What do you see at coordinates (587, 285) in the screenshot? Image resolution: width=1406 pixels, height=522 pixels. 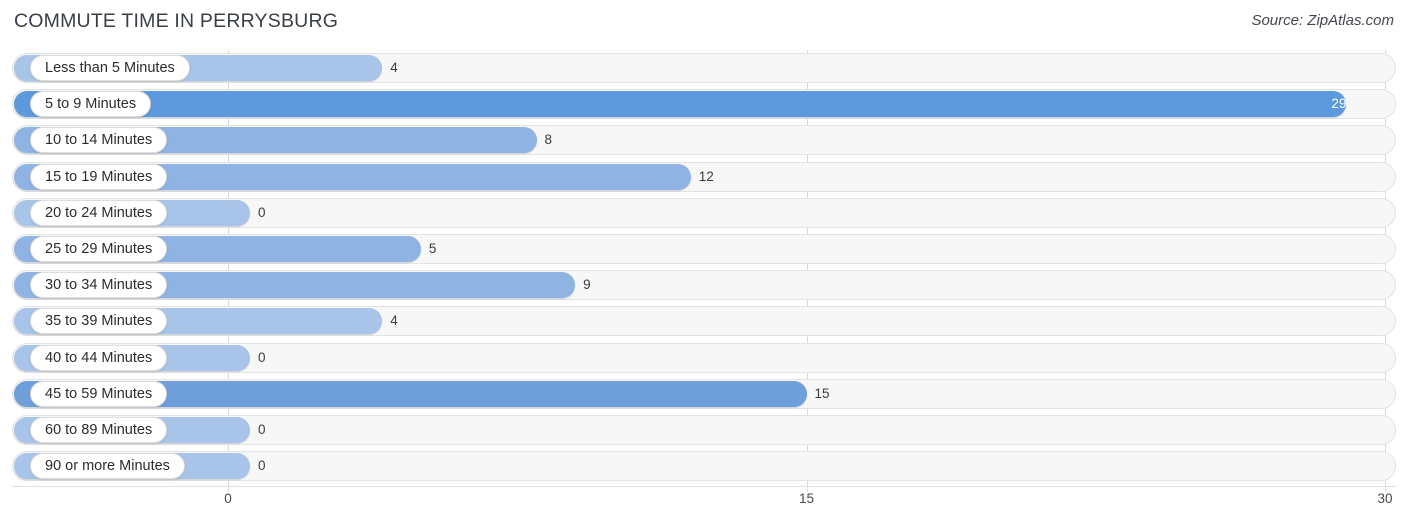 I see `bar-value-label: 9` at bounding box center [587, 285].